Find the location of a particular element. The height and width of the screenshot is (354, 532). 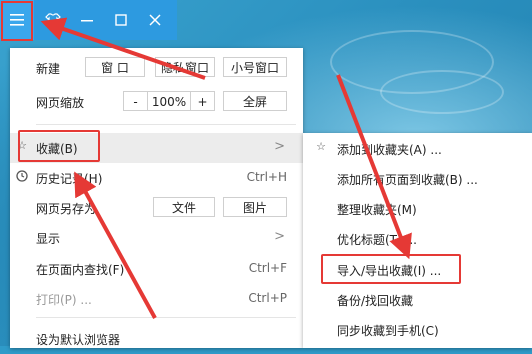

submenu-item-label: 备份/找回收藏 is located at coordinates (375, 301).